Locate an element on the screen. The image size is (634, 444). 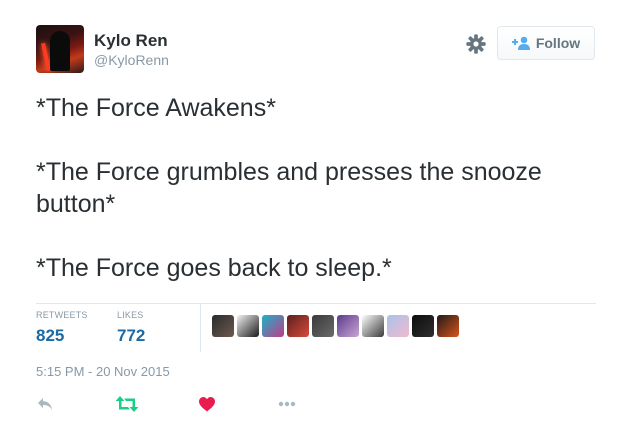
user-handle: @KyloRenn is located at coordinates (131, 60).